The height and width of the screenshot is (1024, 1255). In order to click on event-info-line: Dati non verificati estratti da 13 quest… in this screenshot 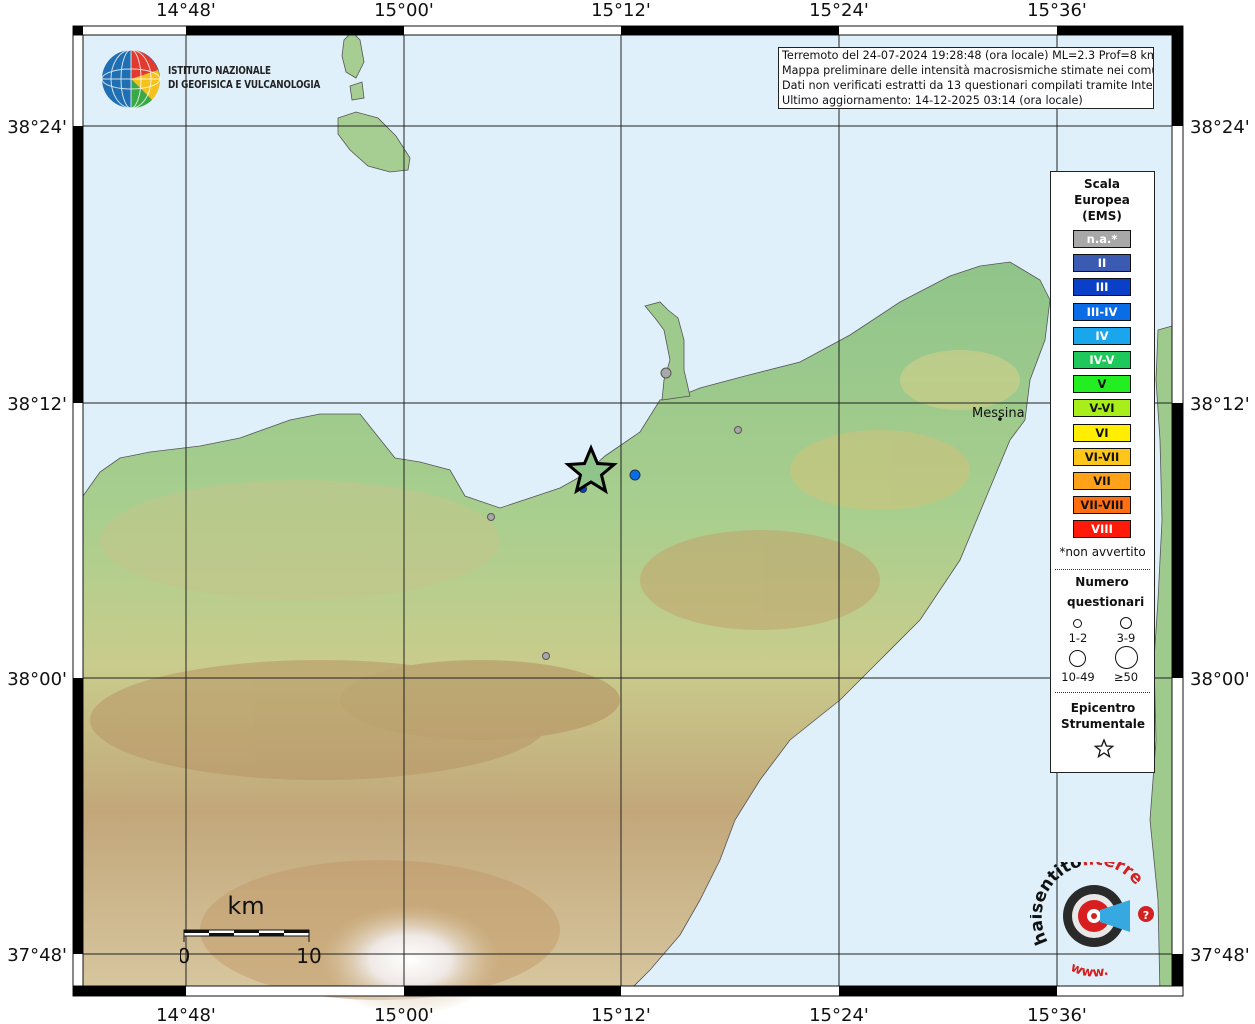, I will do `click(968, 85)`.